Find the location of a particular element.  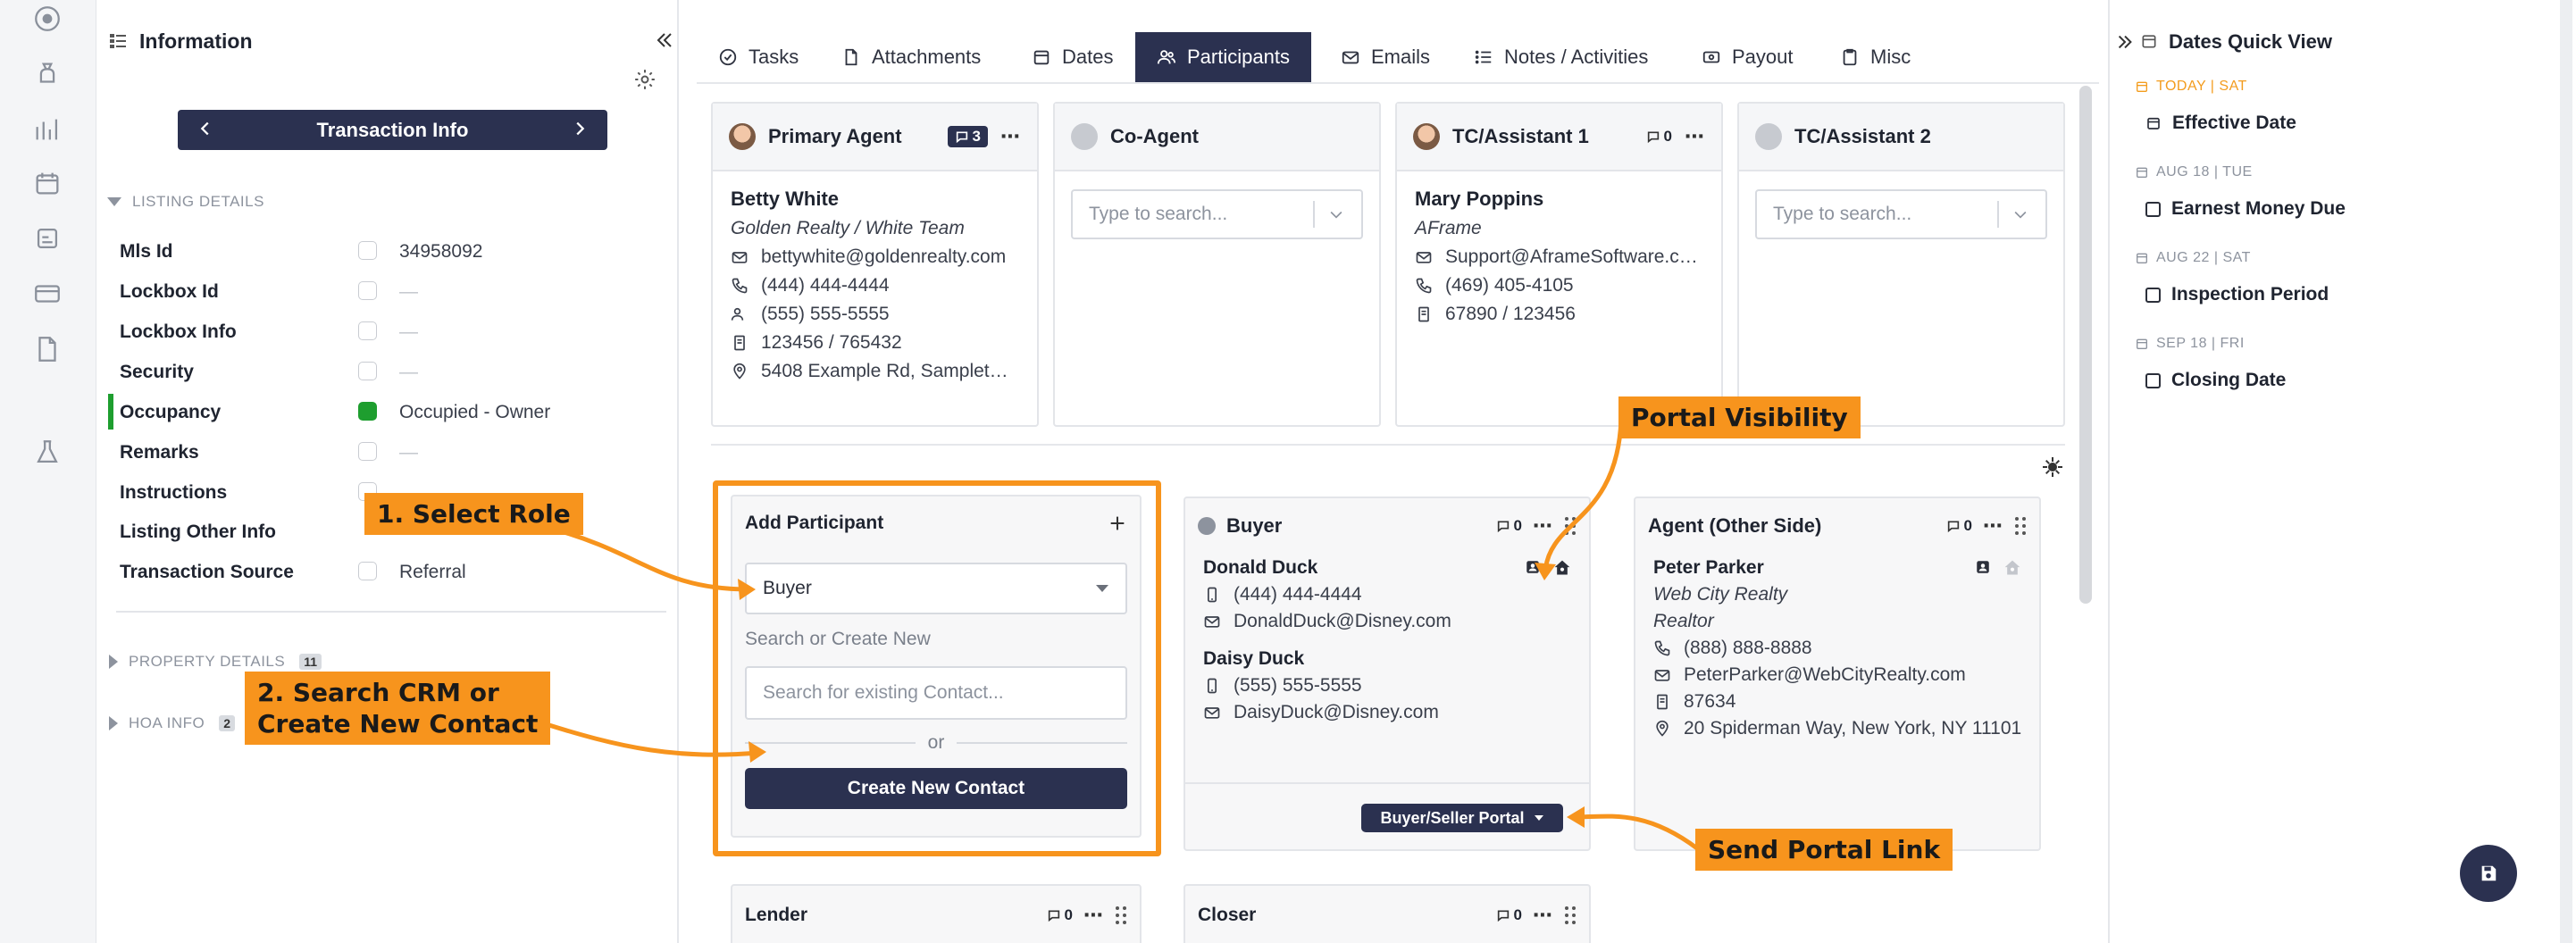

tab-dates: Dates is located at coordinates (1073, 57).